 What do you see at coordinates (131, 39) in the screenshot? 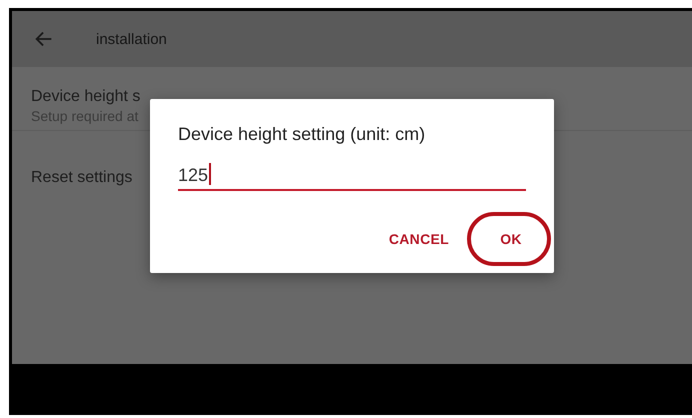
I see `toolbar-title: installation` at bounding box center [131, 39].